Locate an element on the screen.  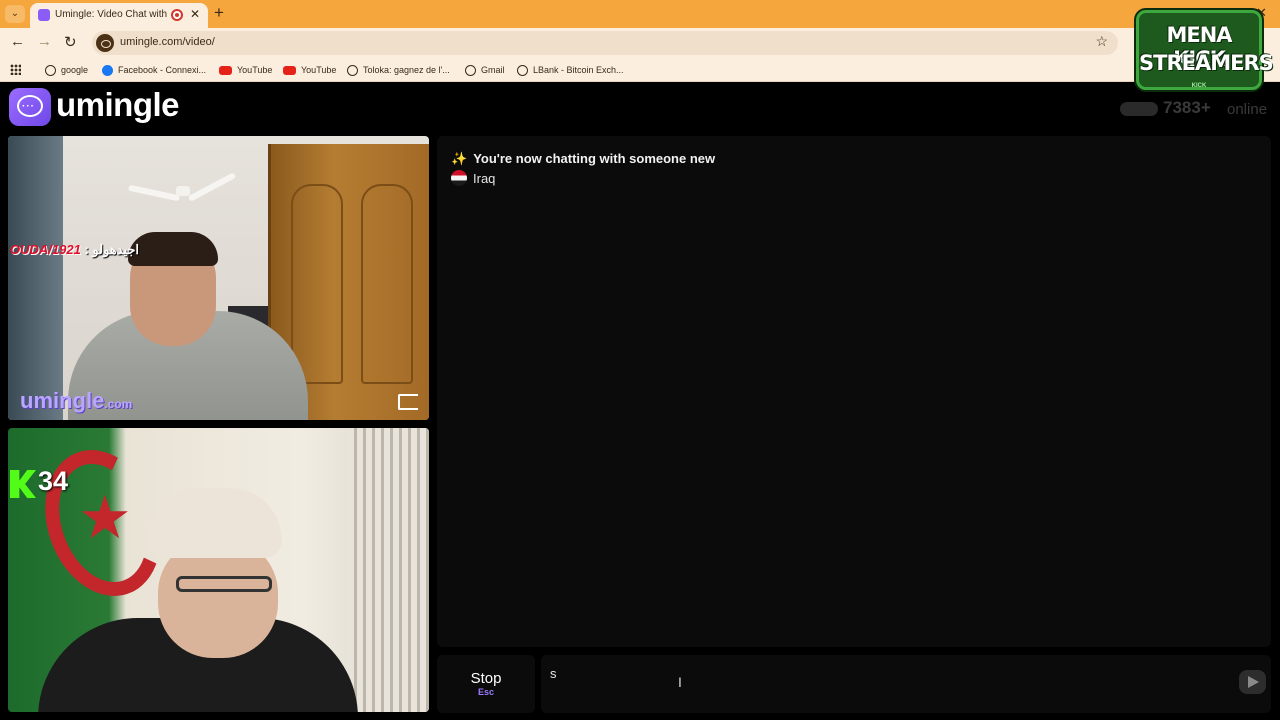
report-flag-icon is located at coordinates (408, 402).